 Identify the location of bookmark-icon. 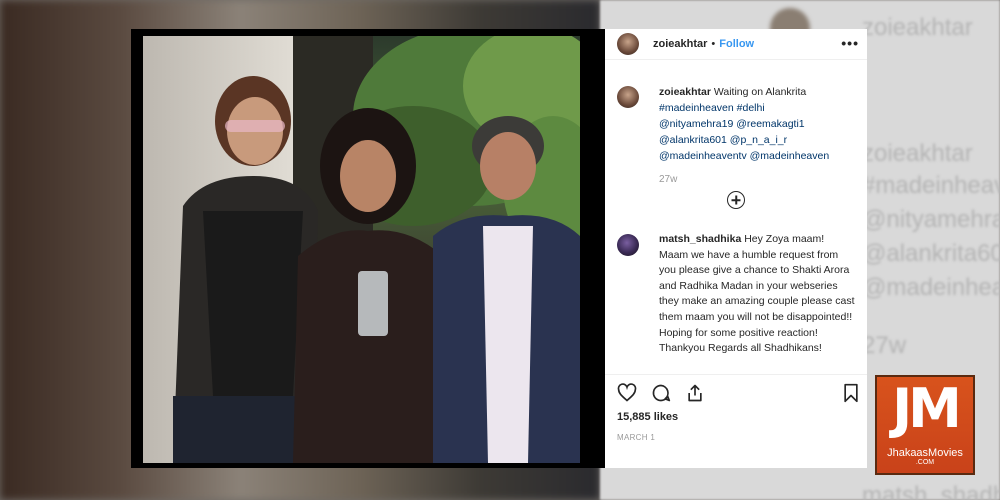
(851, 393).